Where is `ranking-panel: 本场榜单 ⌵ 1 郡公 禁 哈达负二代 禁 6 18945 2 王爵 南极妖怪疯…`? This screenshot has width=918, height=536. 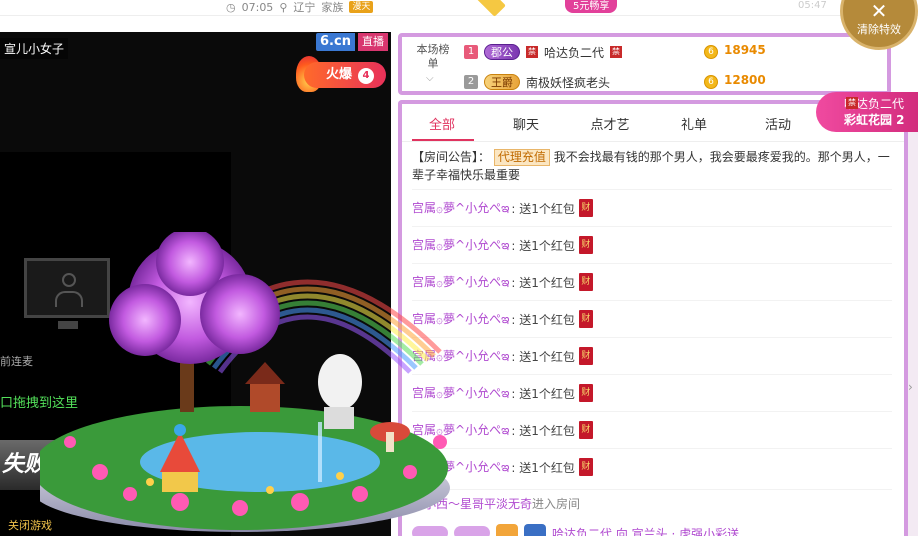
ranking-panel: 本场榜单 ⌵ 1 郡公 禁 哈达负二代 禁 6 18945 2 王爵 南极妖怪疯… is located at coordinates (644, 64).